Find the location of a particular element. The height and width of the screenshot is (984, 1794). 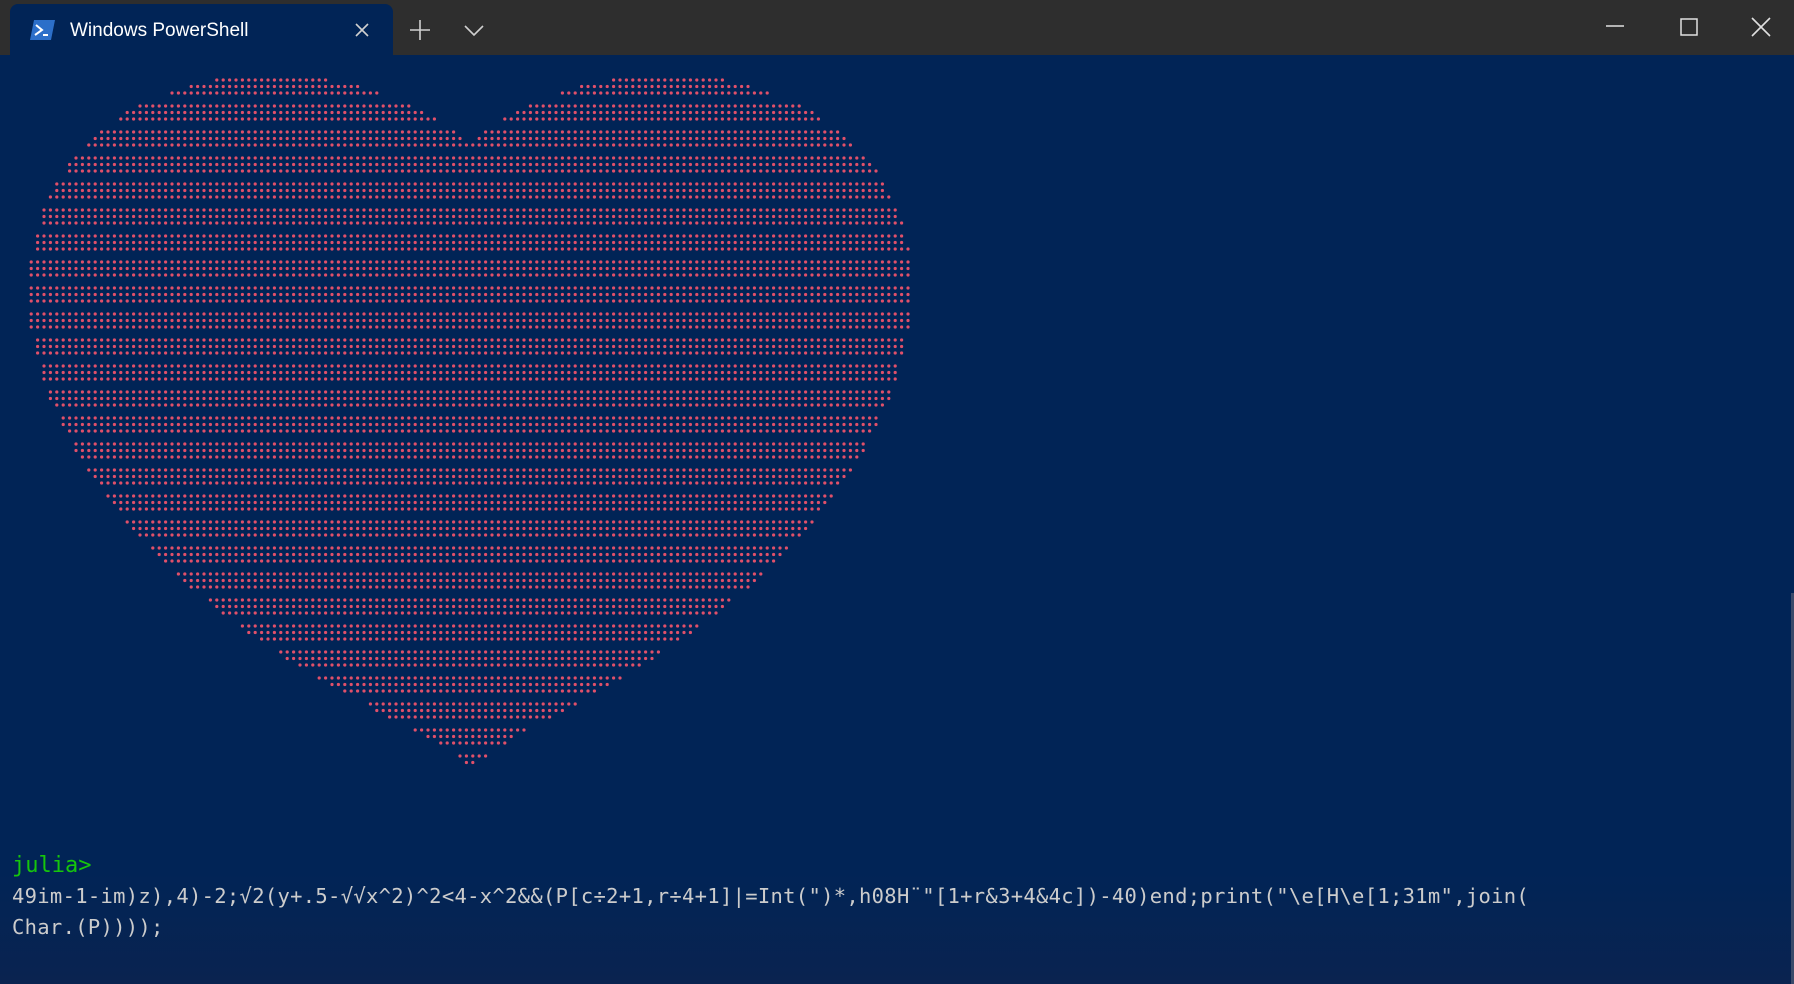

plus-icon is located at coordinates (420, 30).